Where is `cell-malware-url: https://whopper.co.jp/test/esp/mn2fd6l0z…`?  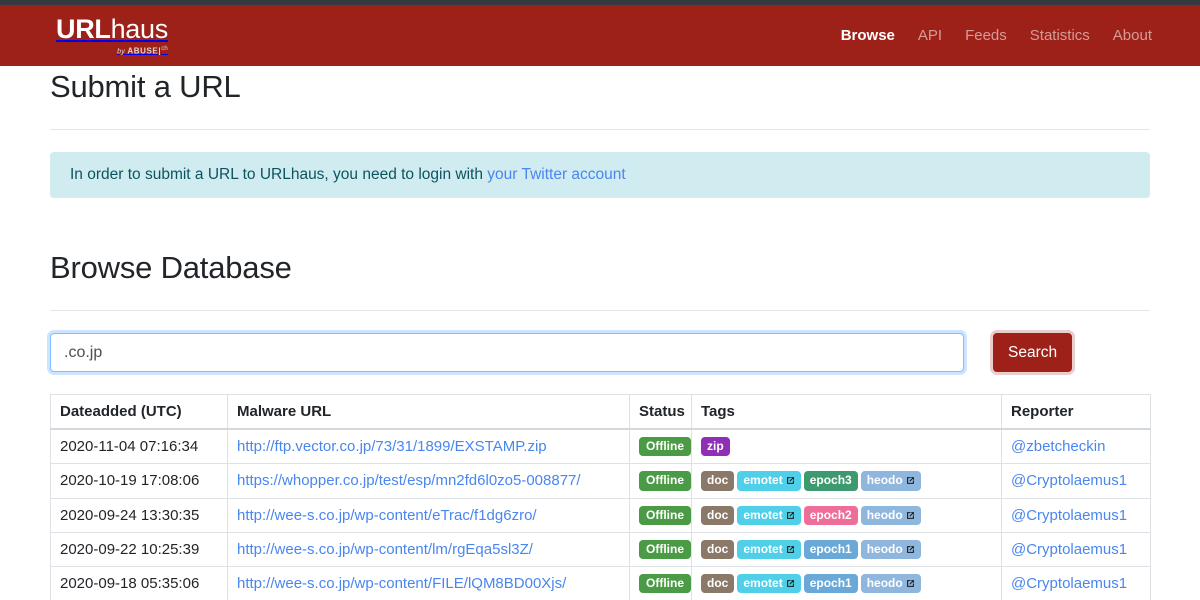
cell-malware-url: https://whopper.co.jp/test/esp/mn2fd6l0z… is located at coordinates (428, 481).